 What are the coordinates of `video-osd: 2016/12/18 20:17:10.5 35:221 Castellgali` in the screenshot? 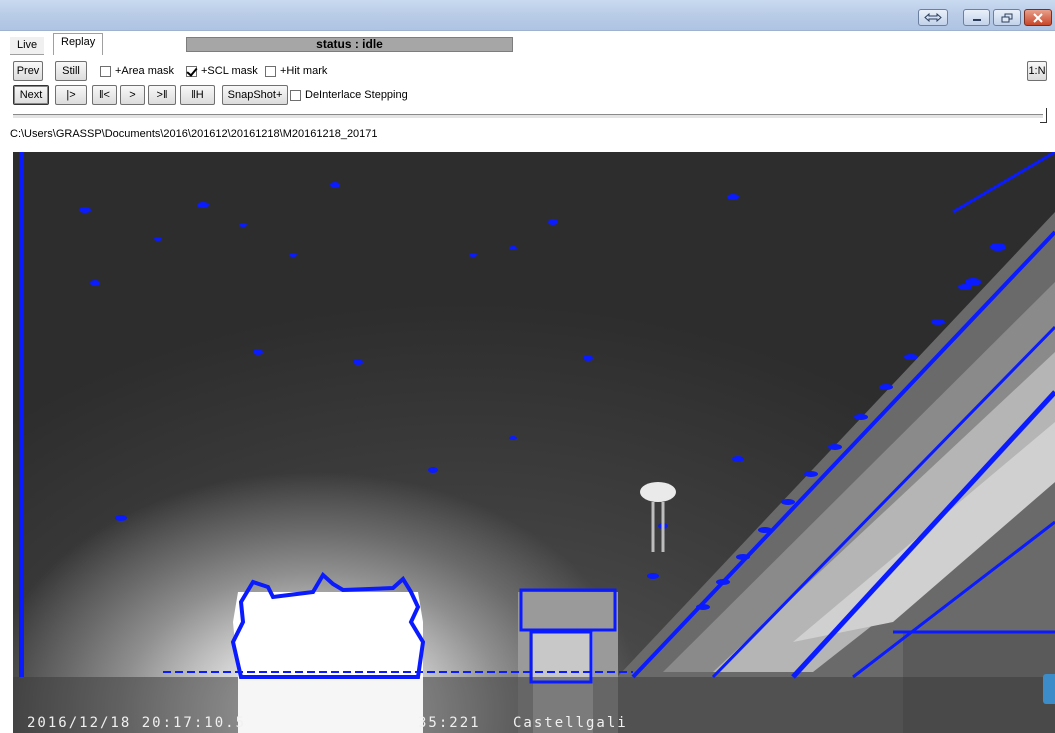 It's located at (534, 722).